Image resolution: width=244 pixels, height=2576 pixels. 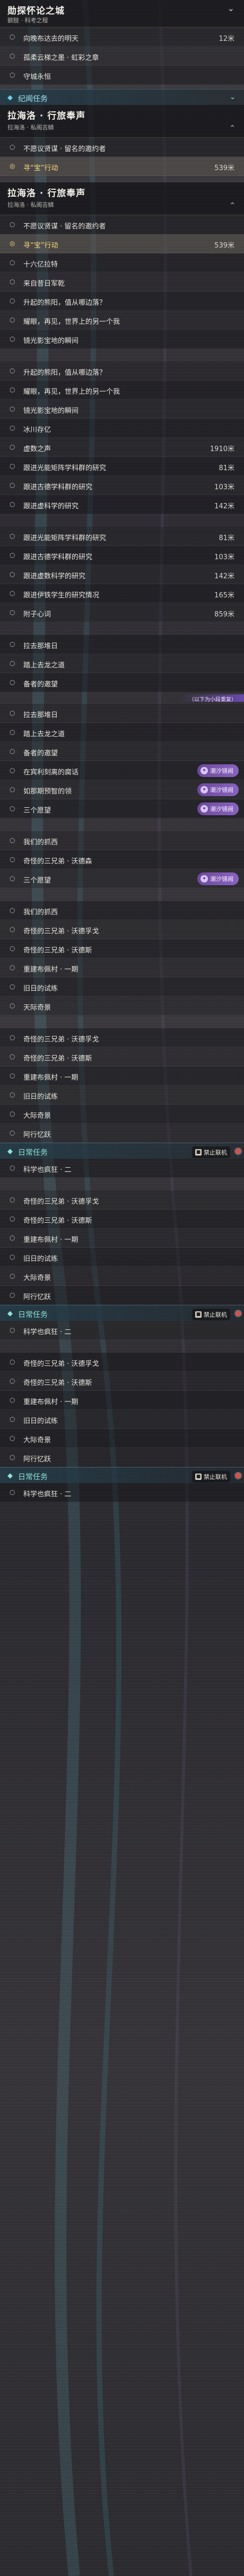 What do you see at coordinates (122, 428) in the screenshot?
I see `quest-row: ○ 冰川存亿` at bounding box center [122, 428].